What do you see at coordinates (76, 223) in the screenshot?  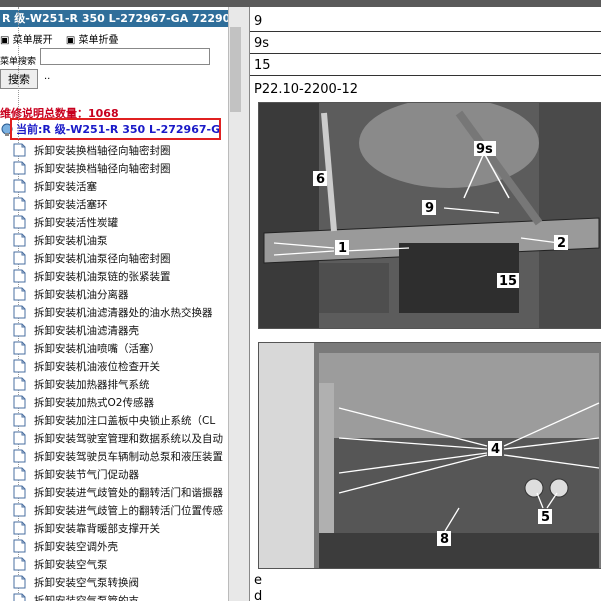 I see `tree-item-label: 拆卸安装活性炭罐` at bounding box center [76, 223].